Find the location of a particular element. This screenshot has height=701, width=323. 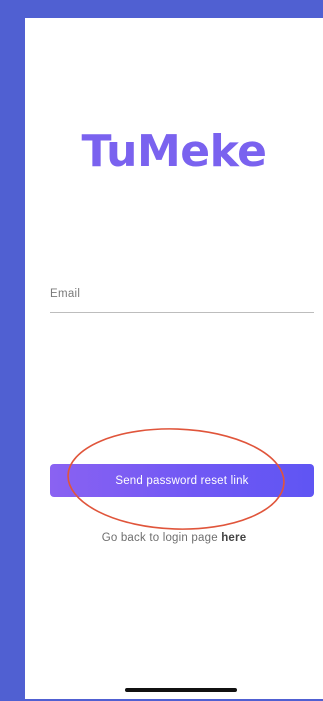

back-to-login-label: Go back to login page is located at coordinates (159, 538).